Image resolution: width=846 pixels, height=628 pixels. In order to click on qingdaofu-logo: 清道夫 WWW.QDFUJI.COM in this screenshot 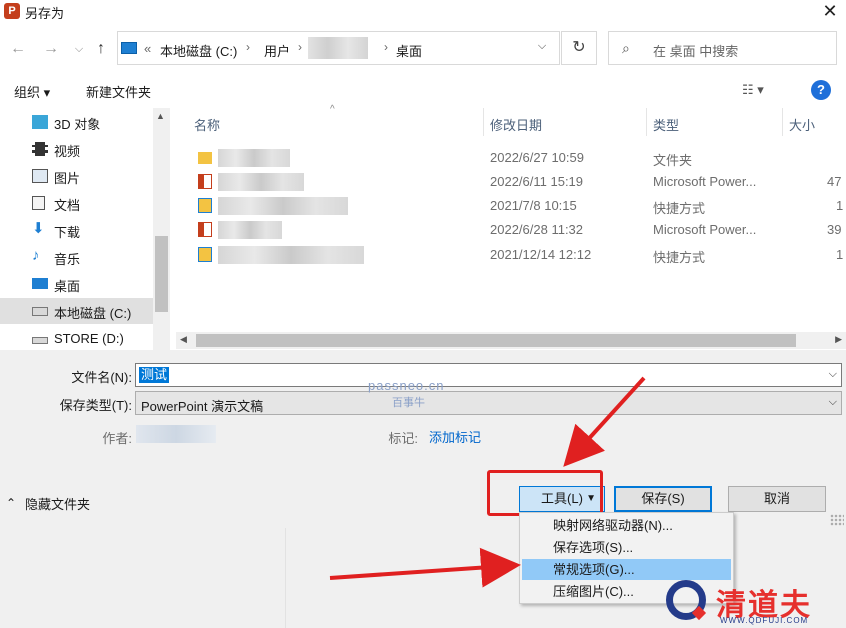, I will do `click(753, 603)`.